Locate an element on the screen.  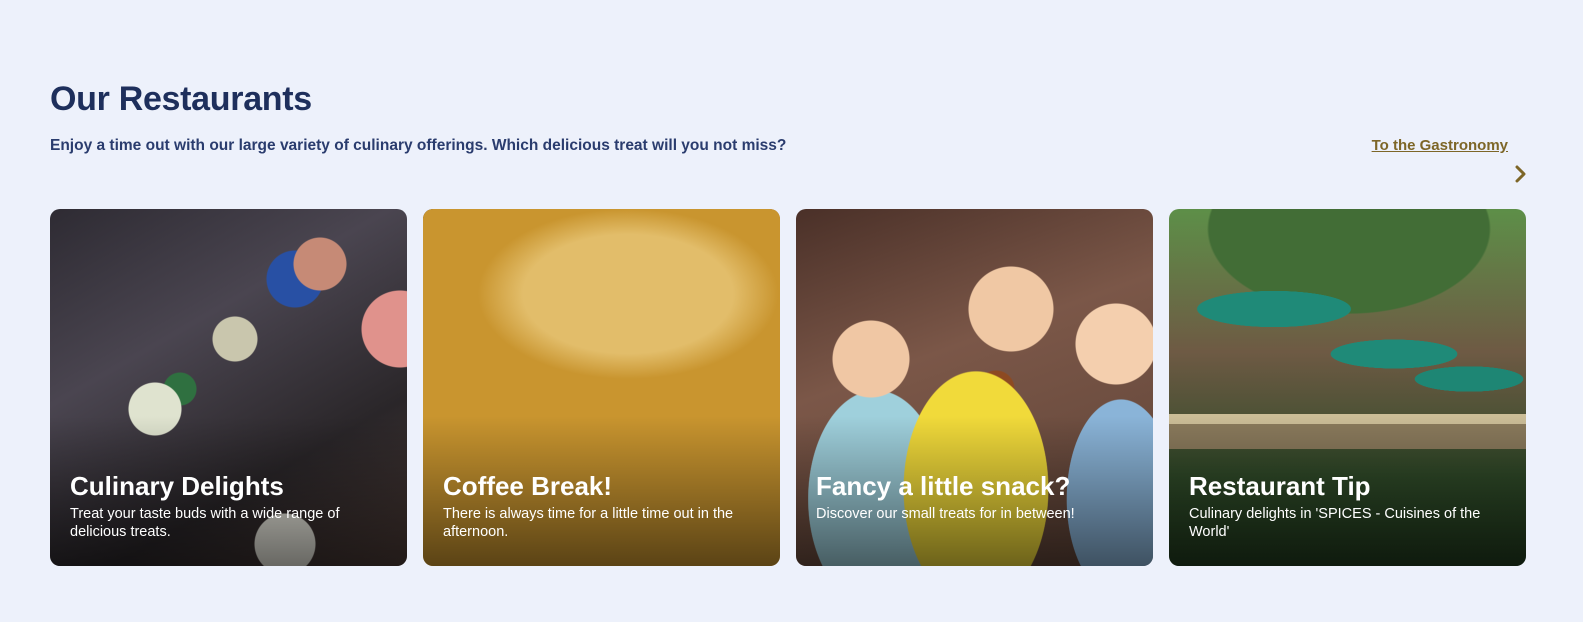
section-title: Our Restaurants is located at coordinates (181, 99).